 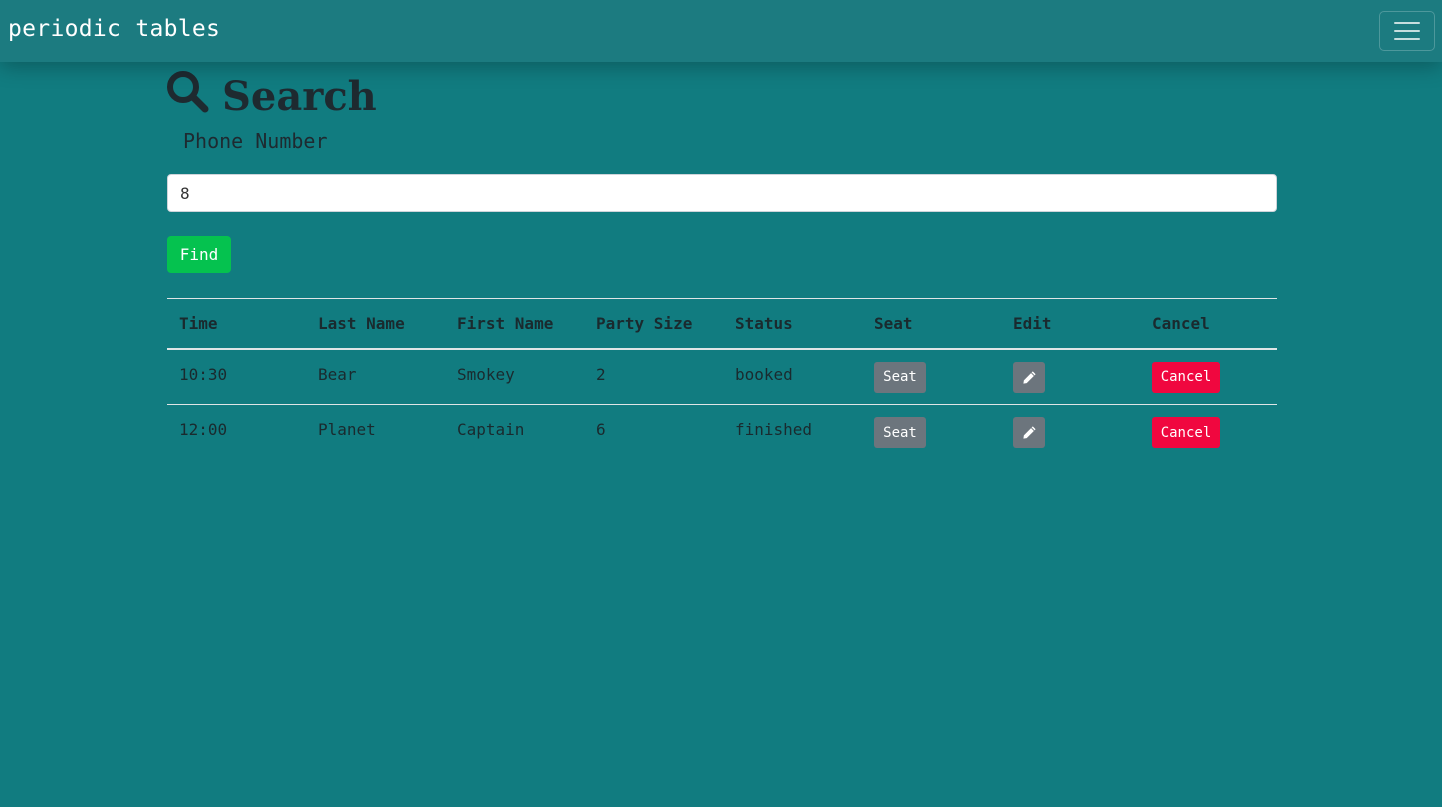 What do you see at coordinates (375, 432) in the screenshot?
I see `reservation-last-name: Planet` at bounding box center [375, 432].